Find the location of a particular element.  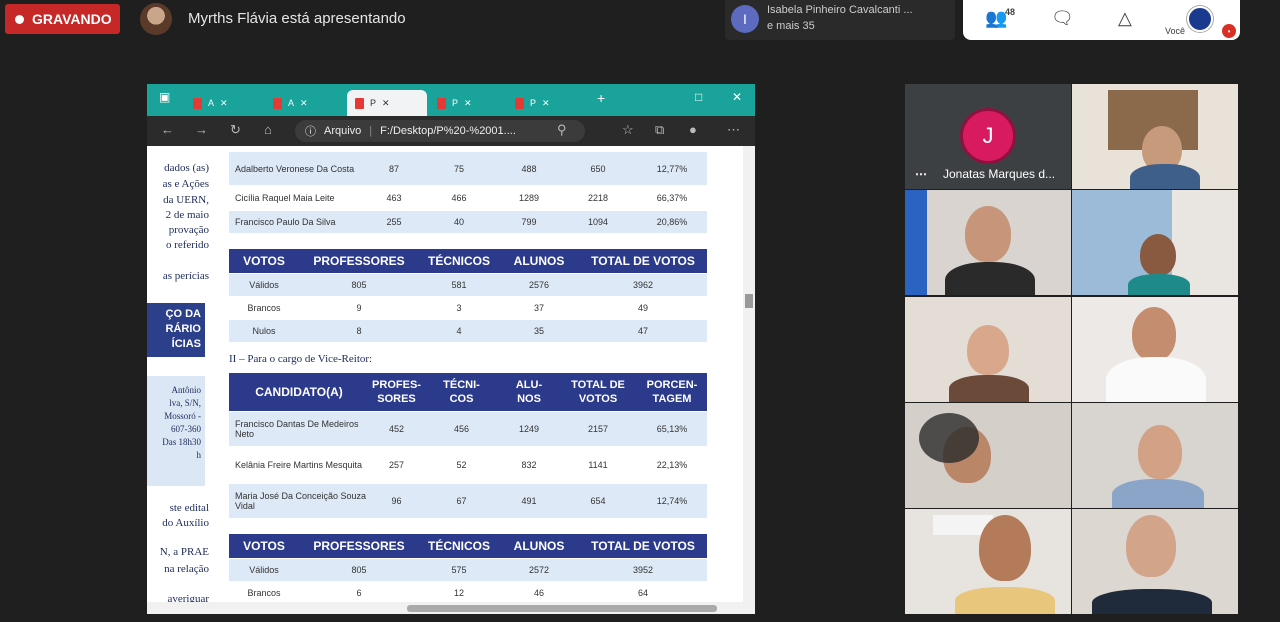

cell: 832 is located at coordinates (529, 465).